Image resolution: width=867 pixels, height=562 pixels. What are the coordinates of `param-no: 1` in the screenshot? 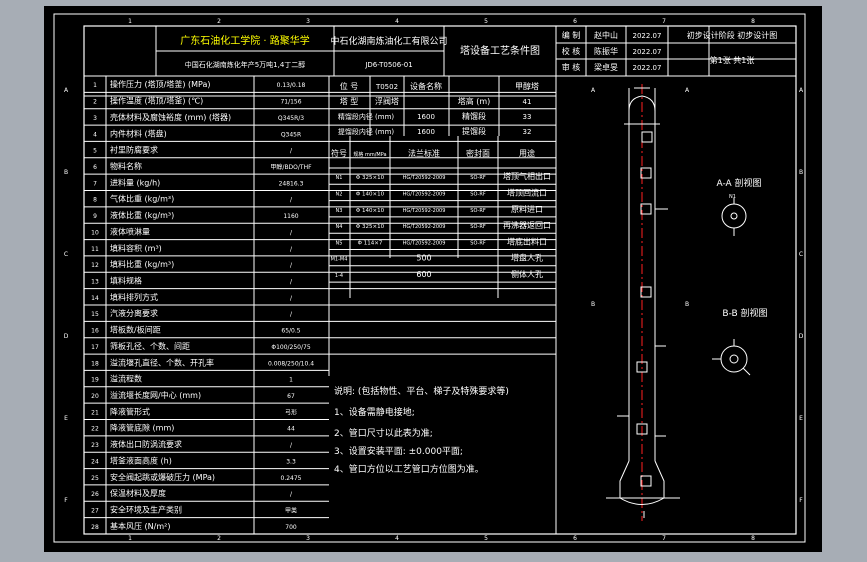 It's located at (95, 85).